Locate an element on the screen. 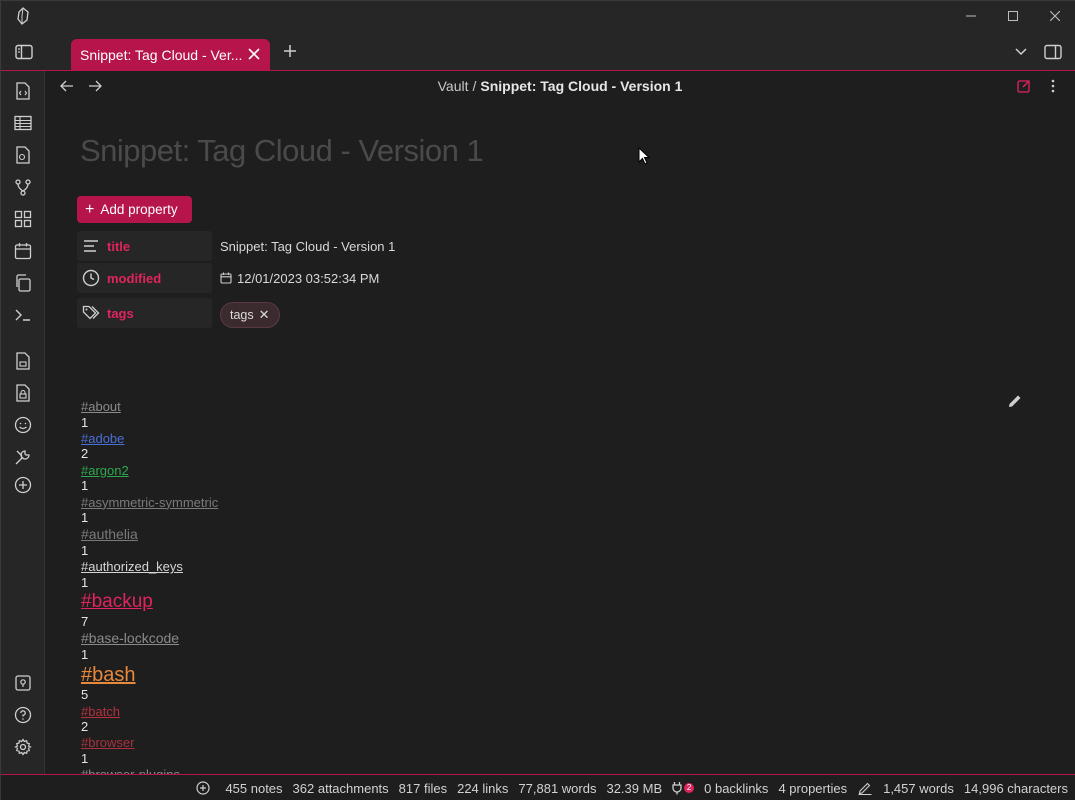 The image size is (1075, 800). left-ribbon is located at coordinates (23, 422).